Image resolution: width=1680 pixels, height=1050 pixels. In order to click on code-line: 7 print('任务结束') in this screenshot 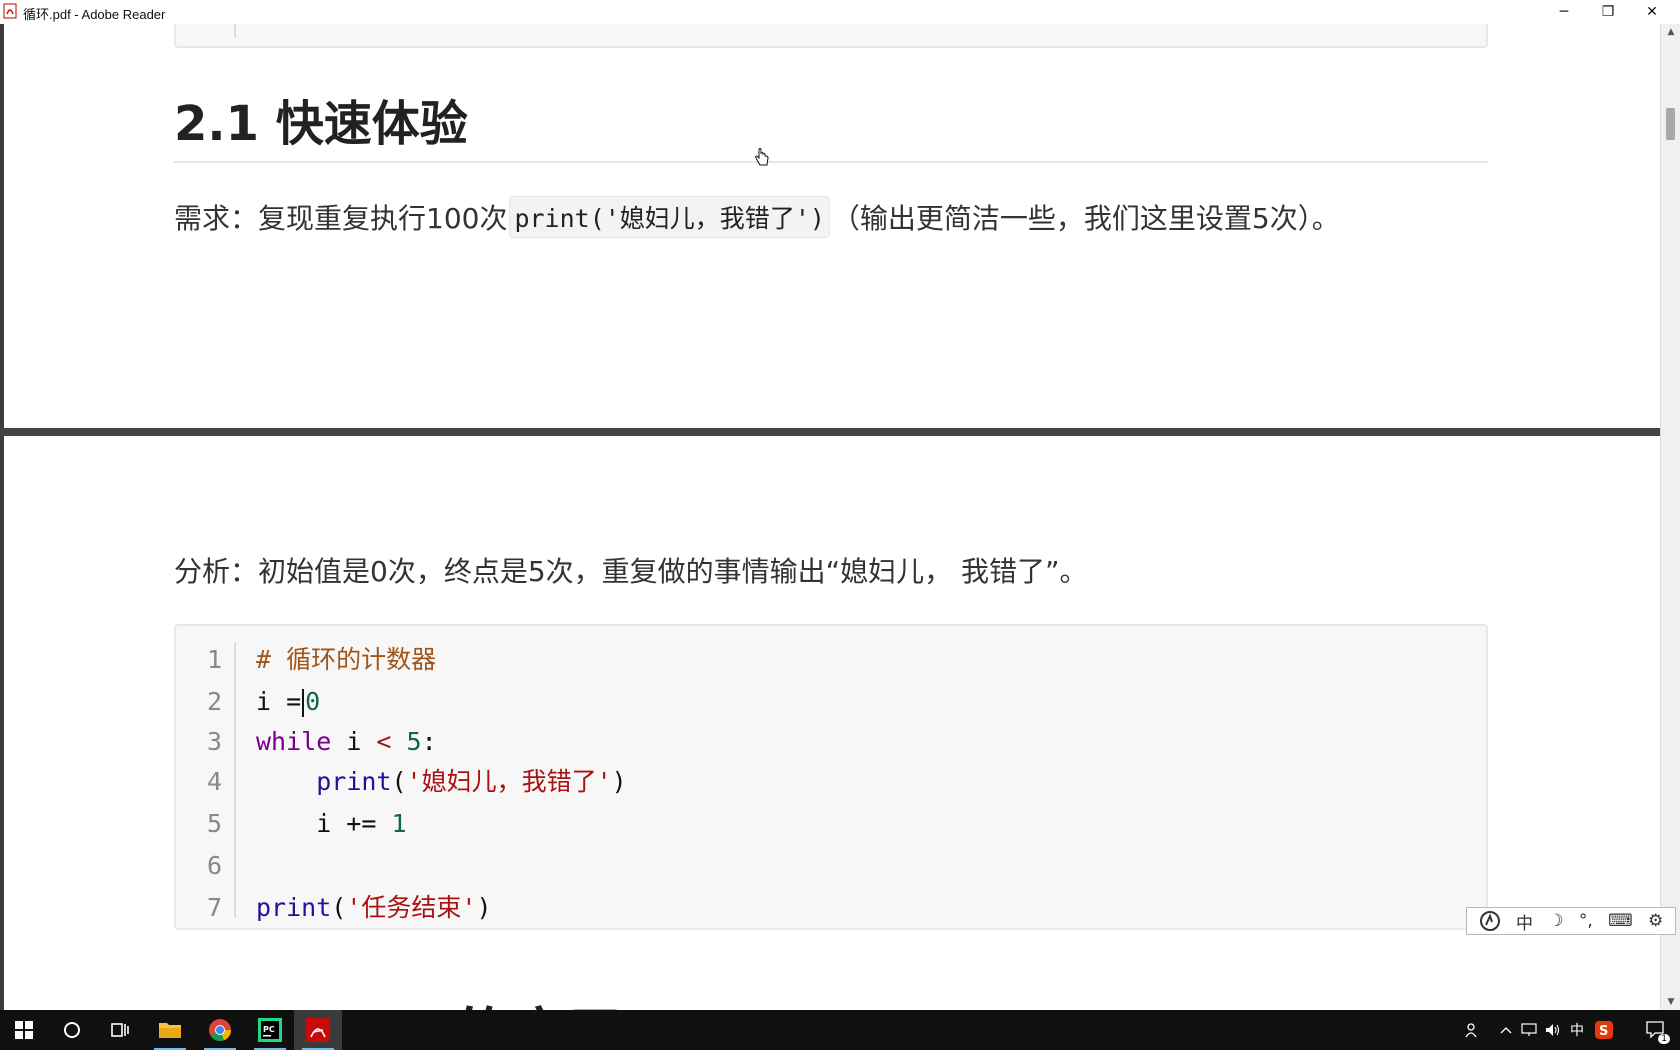, I will do `click(831, 908)`.